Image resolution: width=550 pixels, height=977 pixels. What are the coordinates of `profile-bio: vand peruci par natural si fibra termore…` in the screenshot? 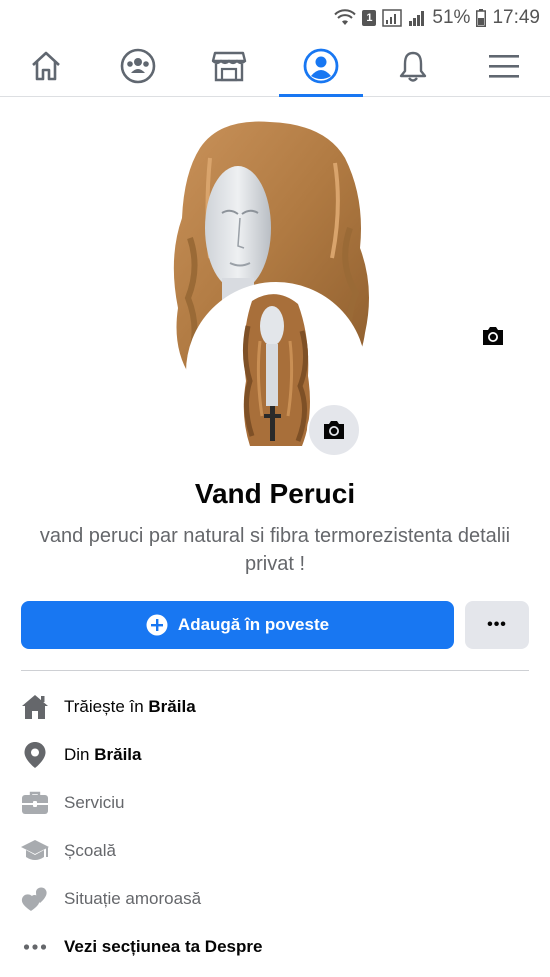 It's located at (275, 550).